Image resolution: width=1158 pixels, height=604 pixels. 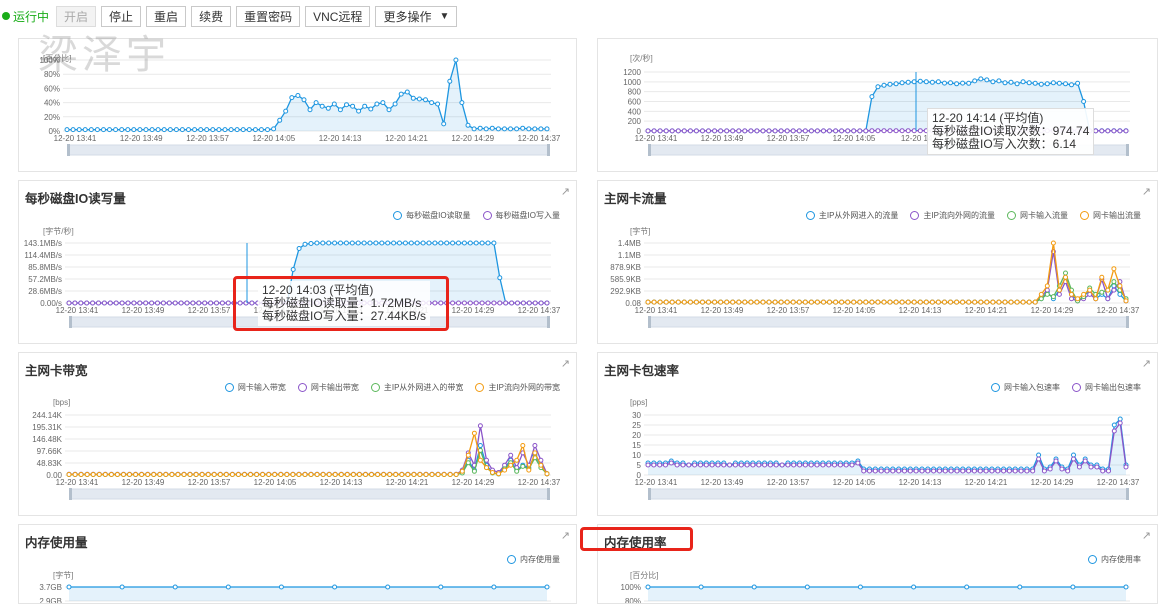 What do you see at coordinates (297, 564) in the screenshot?
I see `memory-used-panel: 内存使用量 ↗ 内存使用量 [字节] 3.7GB 2.9GB` at bounding box center [297, 564].